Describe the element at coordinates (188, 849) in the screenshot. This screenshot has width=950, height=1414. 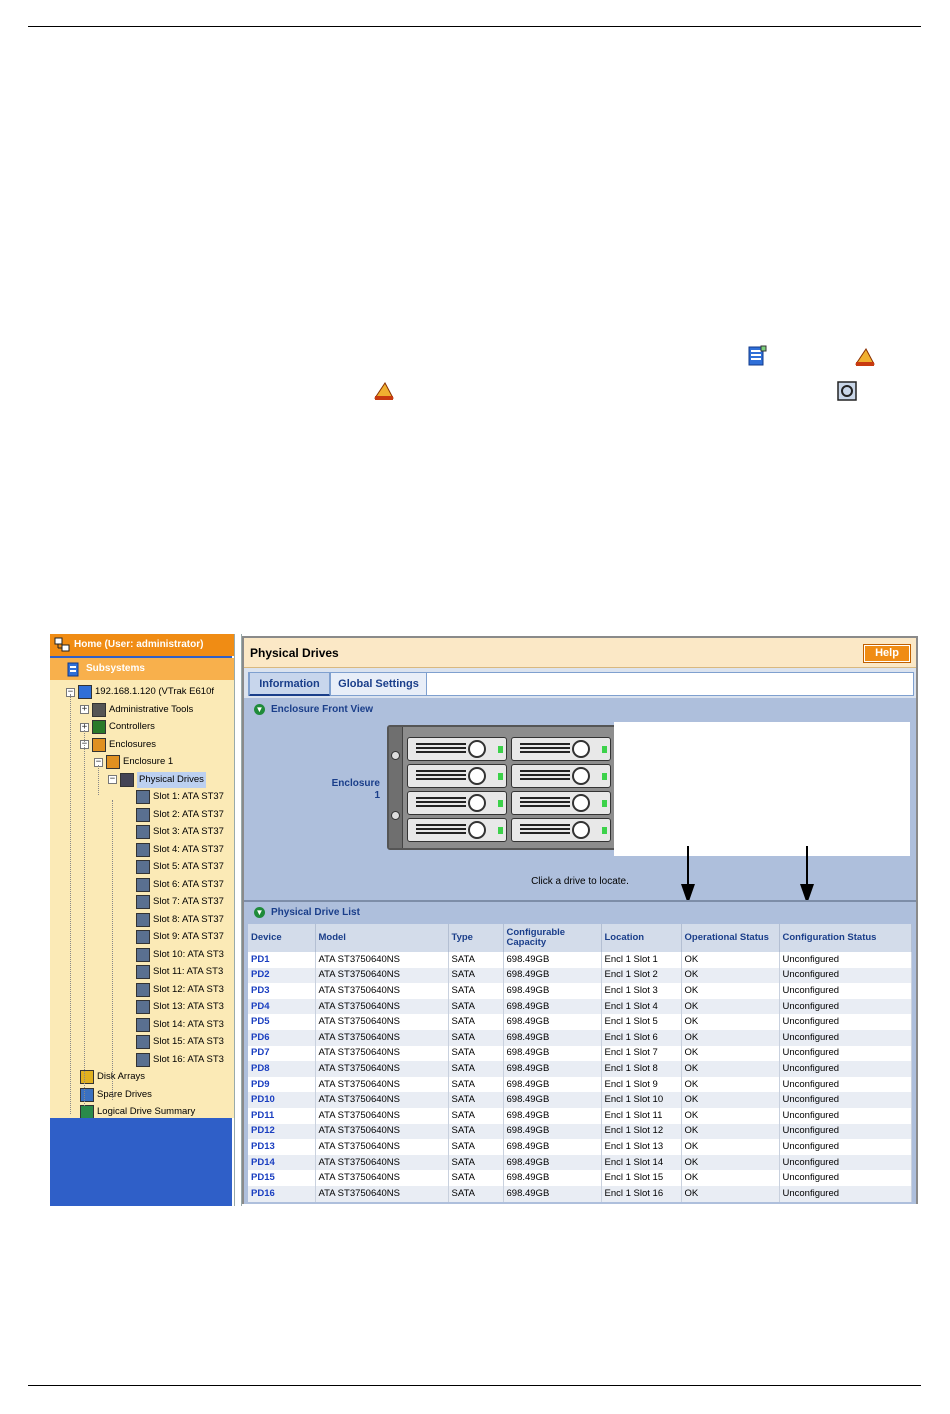
I see `tree-item-label: Slot 4: ATA ST37` at that location.